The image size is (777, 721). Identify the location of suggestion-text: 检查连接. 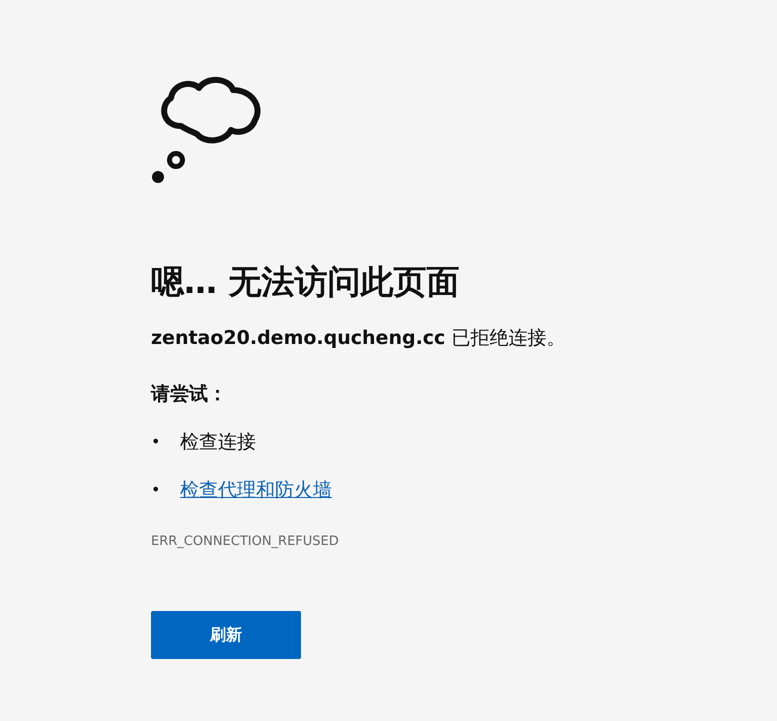
(218, 442).